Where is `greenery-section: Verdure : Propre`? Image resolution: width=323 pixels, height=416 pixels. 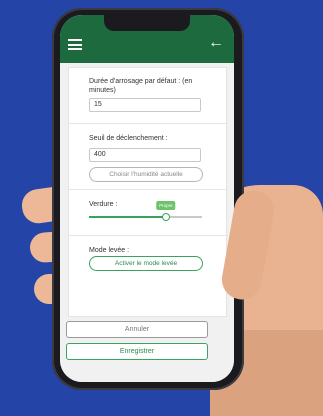 greenery-section: Verdure : Propre is located at coordinates (148, 213).